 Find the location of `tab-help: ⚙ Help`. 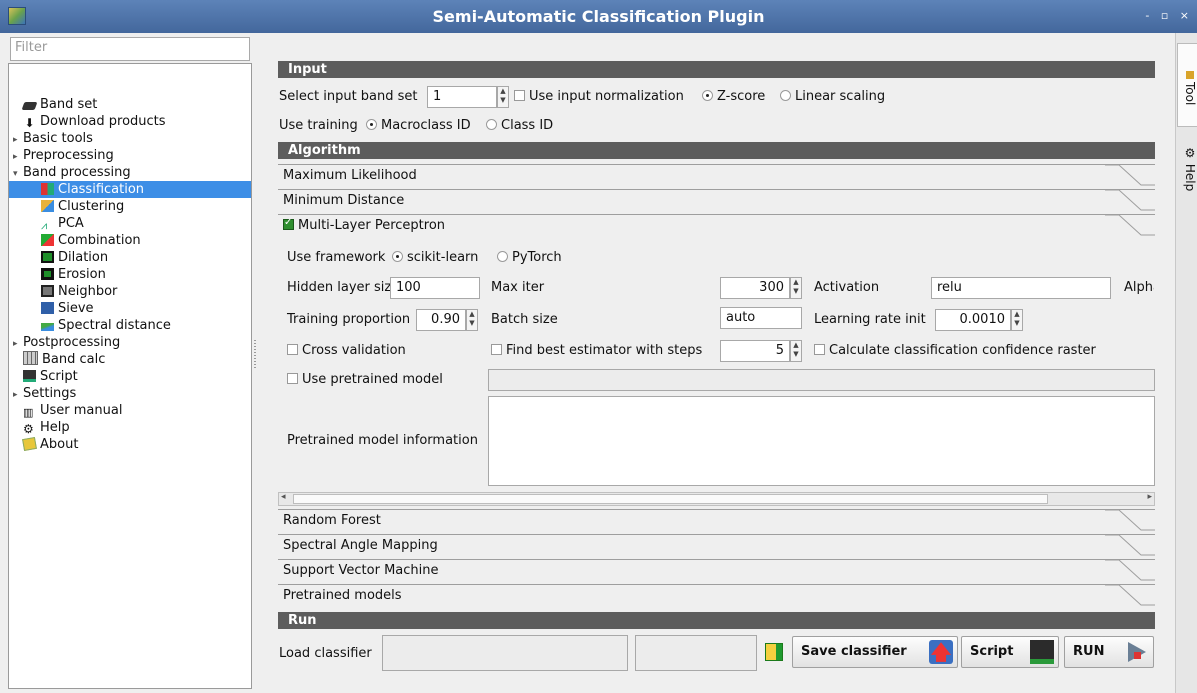

tab-help: ⚙ Help is located at coordinates (1187, 166).